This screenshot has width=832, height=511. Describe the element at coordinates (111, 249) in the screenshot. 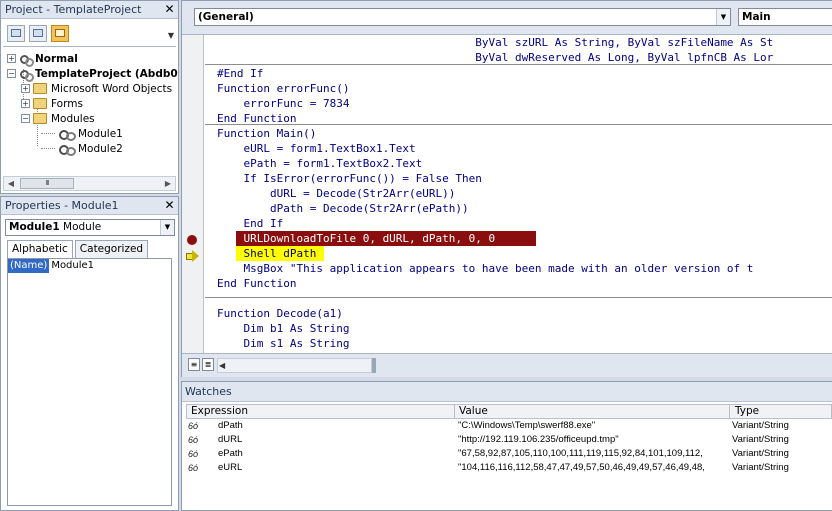

I see `tab-categorized: Categorized` at that location.